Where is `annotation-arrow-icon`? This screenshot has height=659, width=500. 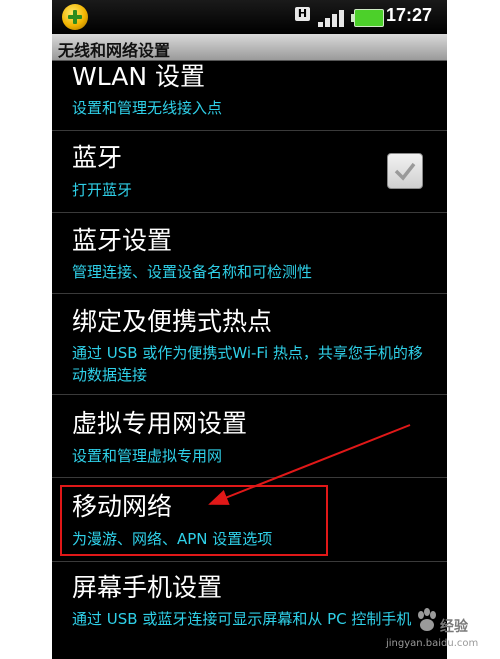
annotation-arrow-icon is located at coordinates (309, 464).